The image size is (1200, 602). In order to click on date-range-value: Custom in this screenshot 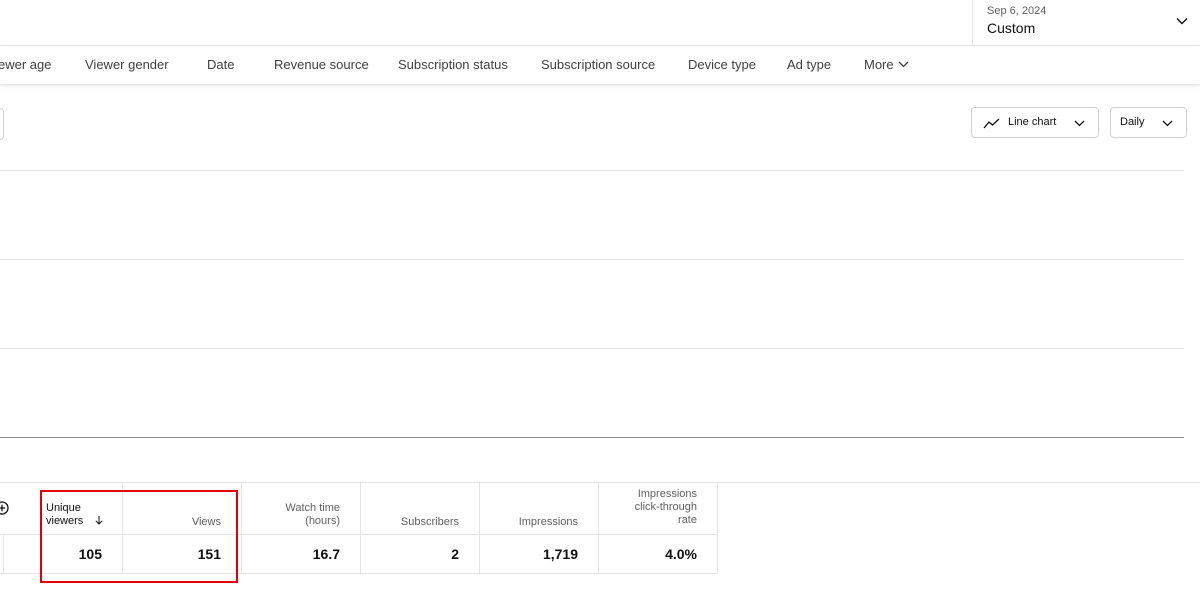, I will do `click(1011, 28)`.